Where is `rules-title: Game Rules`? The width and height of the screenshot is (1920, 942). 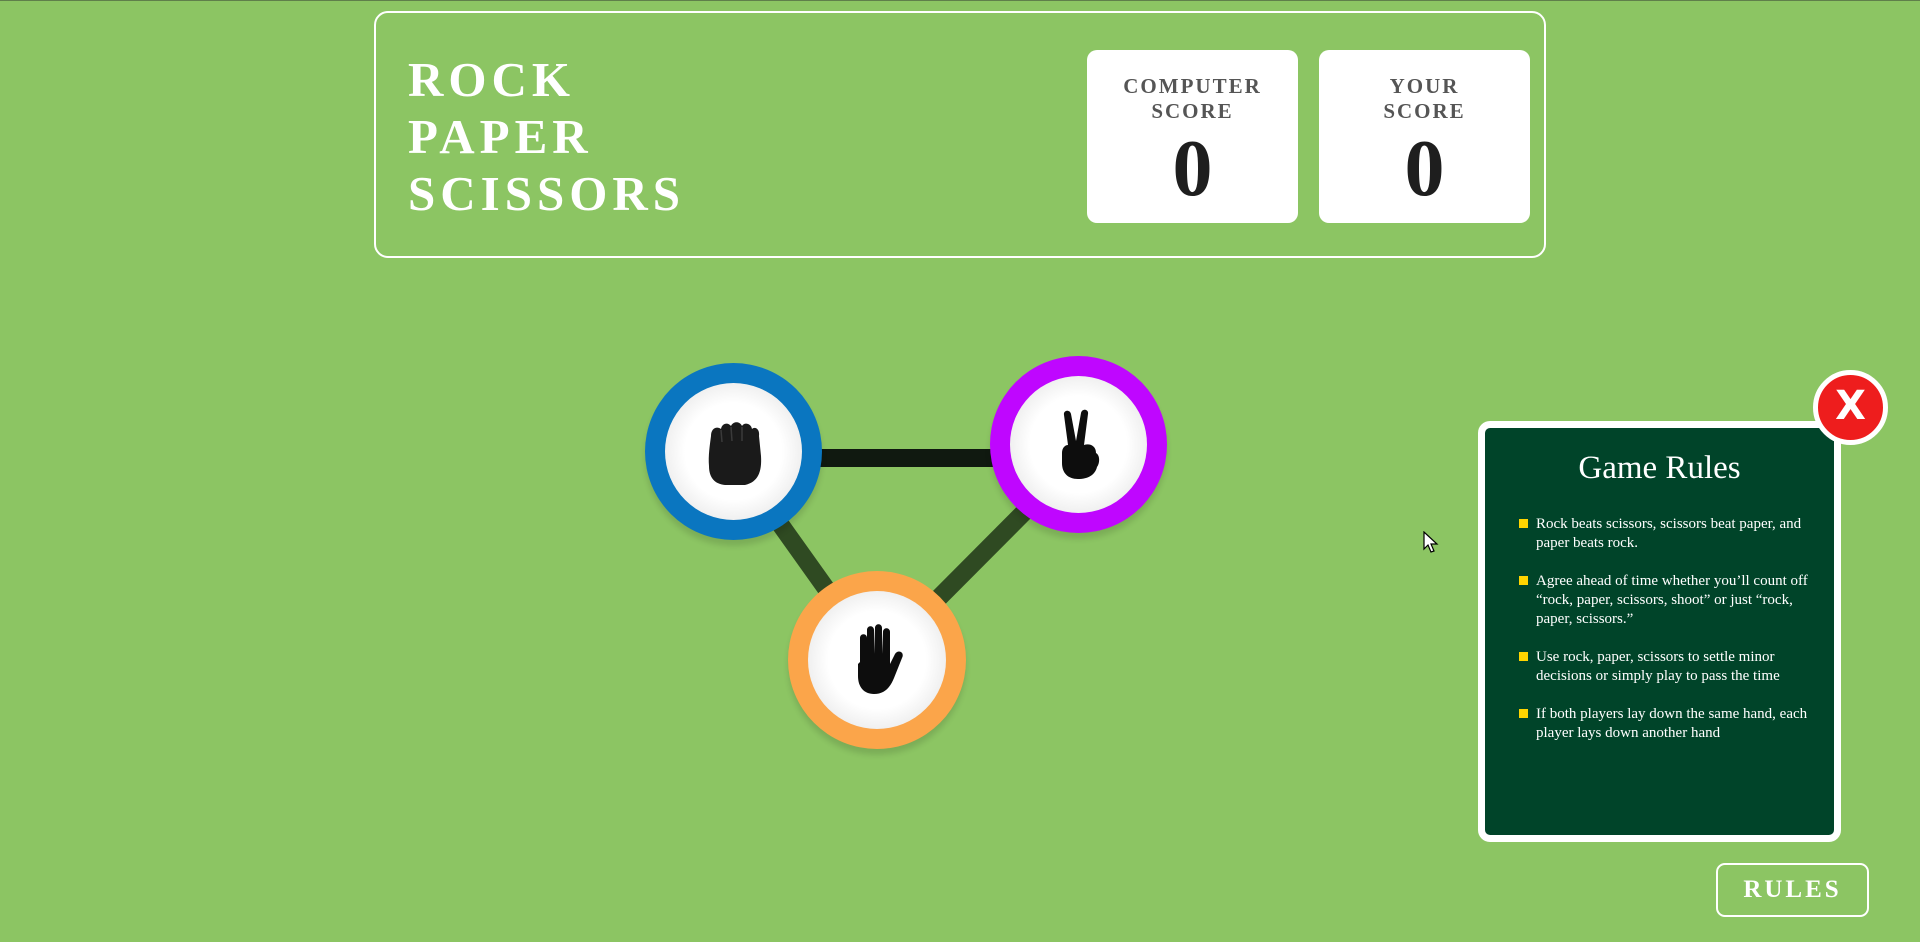 rules-title: Game Rules is located at coordinates (1659, 468).